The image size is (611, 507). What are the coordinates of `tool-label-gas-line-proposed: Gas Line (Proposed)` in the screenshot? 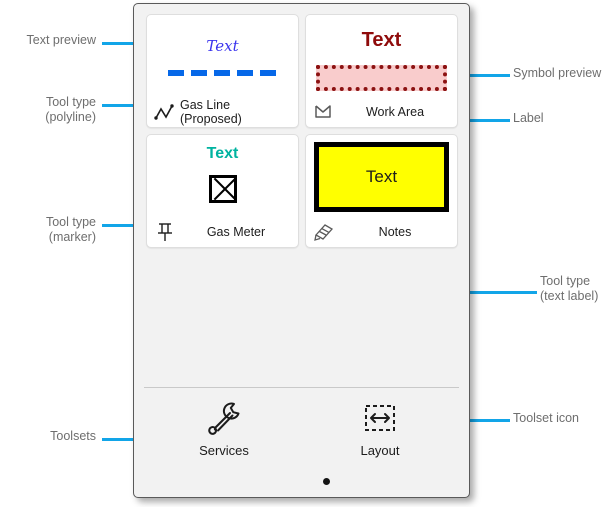 It's located at (211, 112).